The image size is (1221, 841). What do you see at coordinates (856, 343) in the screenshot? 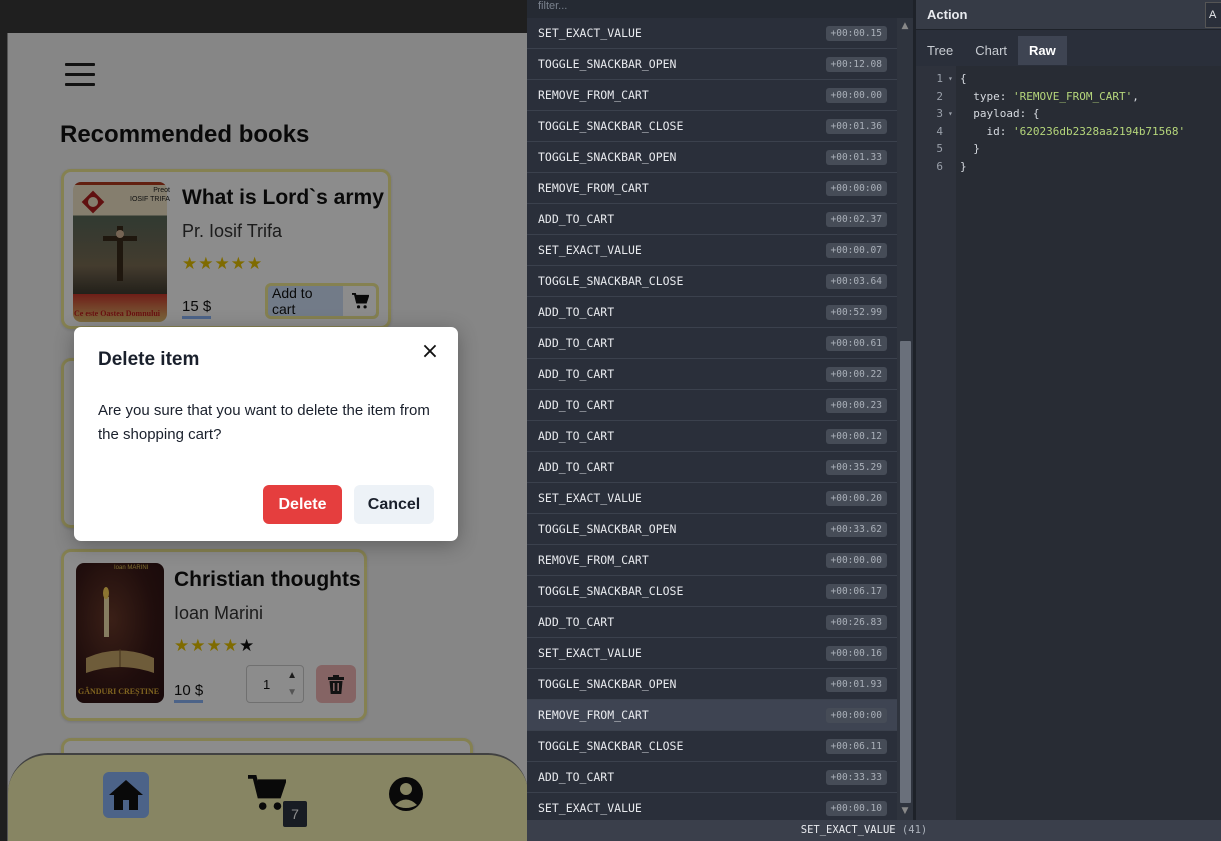
I see `action-timestamp: +00:00.61` at bounding box center [856, 343].